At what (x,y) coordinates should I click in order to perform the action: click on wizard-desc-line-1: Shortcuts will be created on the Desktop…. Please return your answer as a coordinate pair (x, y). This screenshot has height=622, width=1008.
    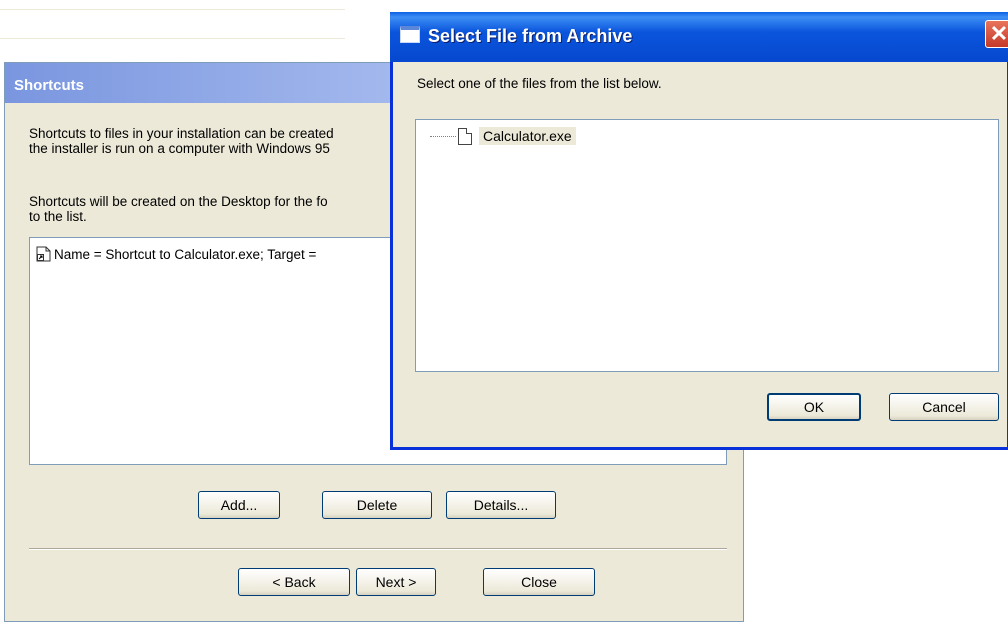
    Looking at the image, I should click on (178, 201).